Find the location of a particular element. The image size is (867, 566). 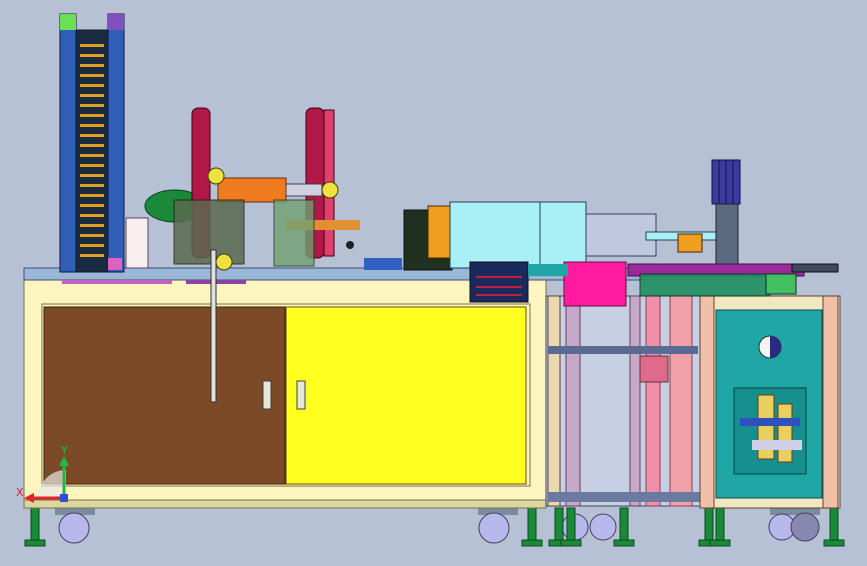

door-handle-left is located at coordinates (267, 395).